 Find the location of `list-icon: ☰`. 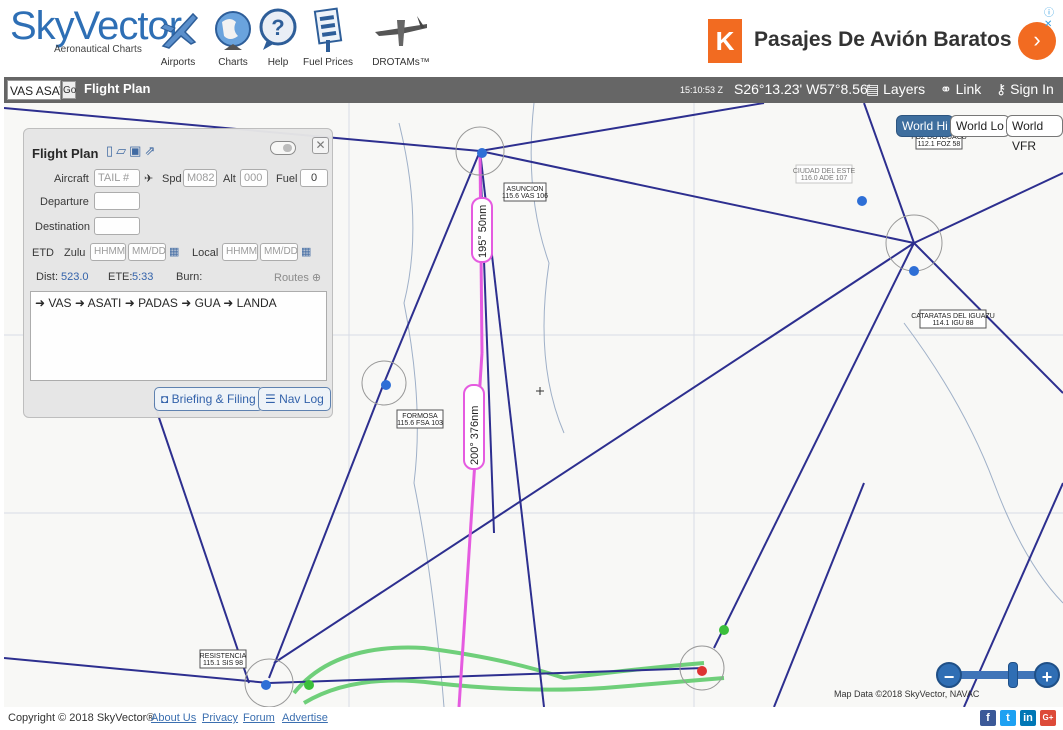

list-icon: ☰ is located at coordinates (272, 399).